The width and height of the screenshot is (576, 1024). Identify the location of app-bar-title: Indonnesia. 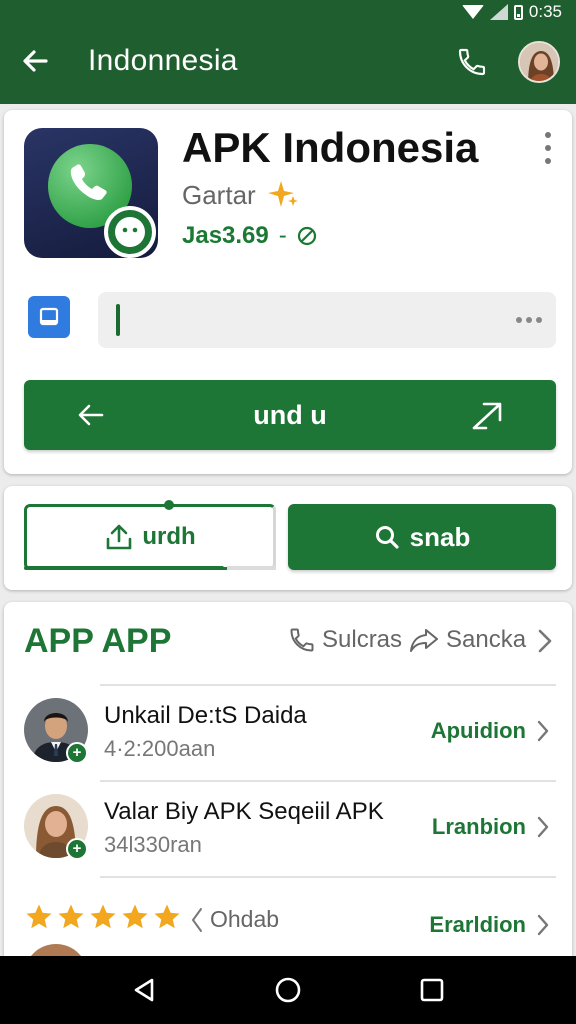
(163, 60).